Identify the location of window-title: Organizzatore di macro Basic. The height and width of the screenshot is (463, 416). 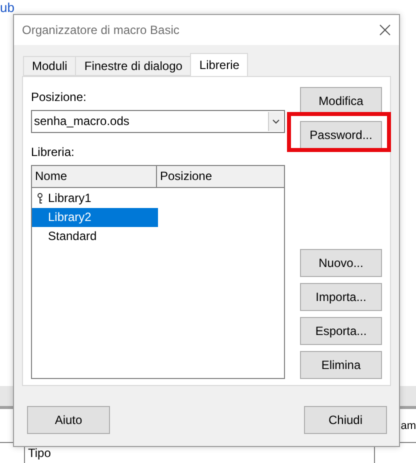
(101, 30).